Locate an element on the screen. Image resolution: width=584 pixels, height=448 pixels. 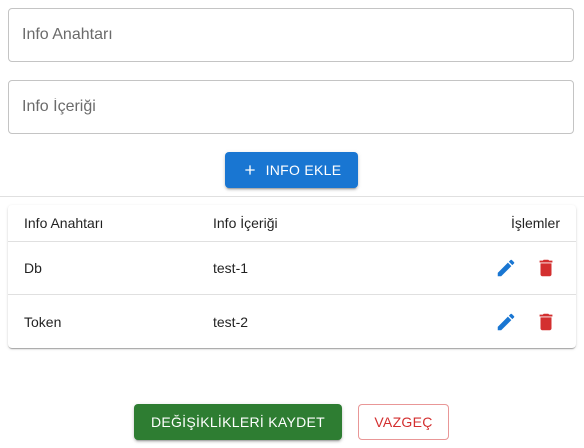
row-value-cell: test-1 is located at coordinates (231, 268).